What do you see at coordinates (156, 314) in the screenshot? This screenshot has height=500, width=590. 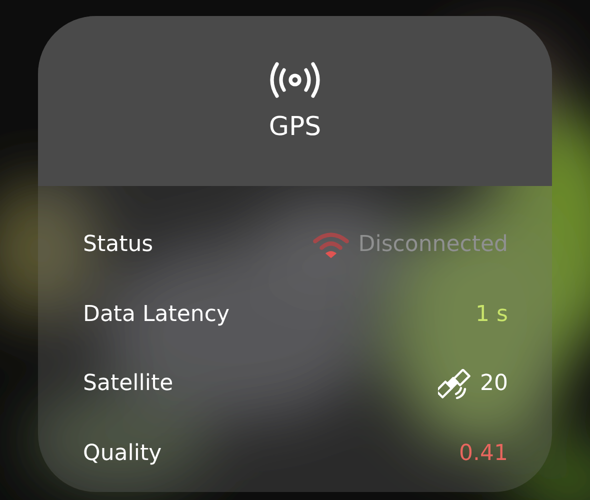 I see `row-label: Data Latency` at bounding box center [156, 314].